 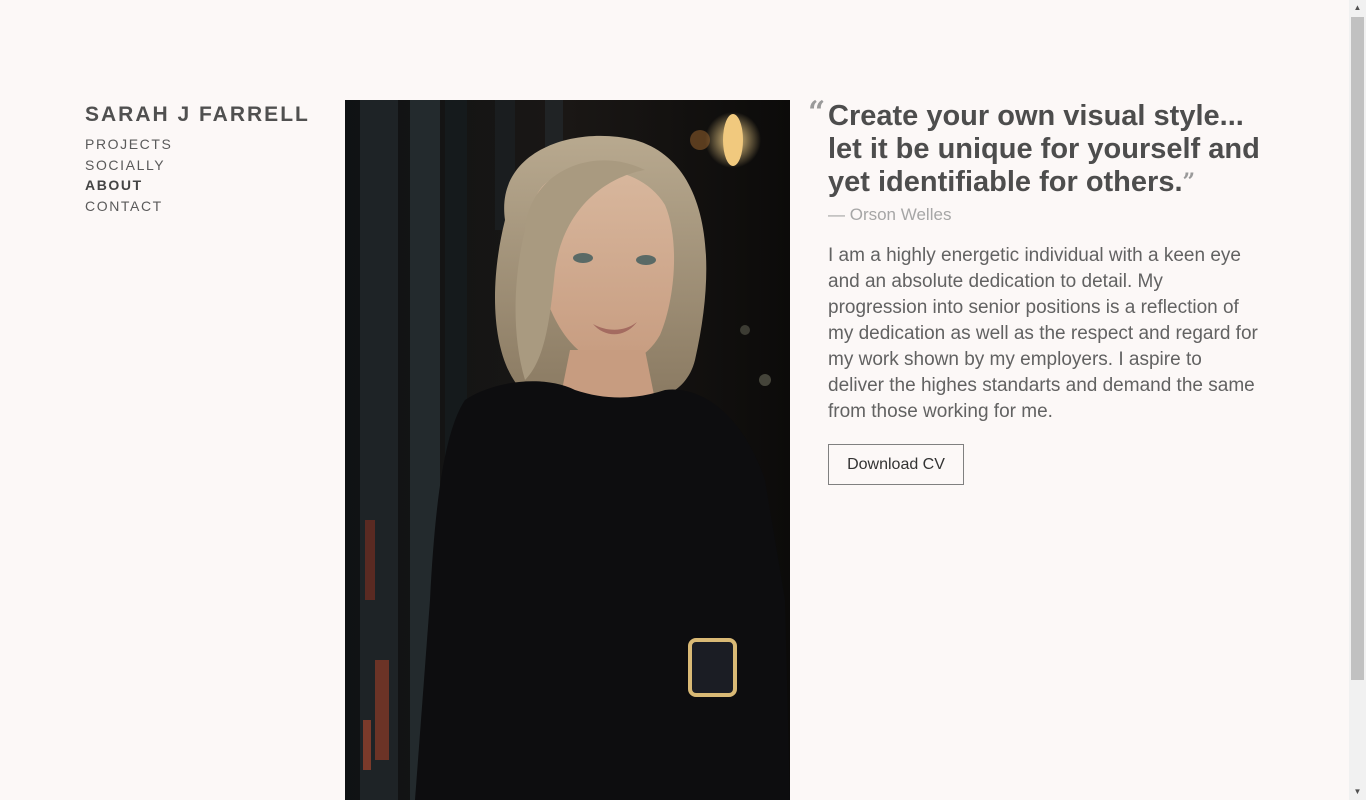 I want to click on nav-item-projects: PROJECTS, so click(x=128, y=144).